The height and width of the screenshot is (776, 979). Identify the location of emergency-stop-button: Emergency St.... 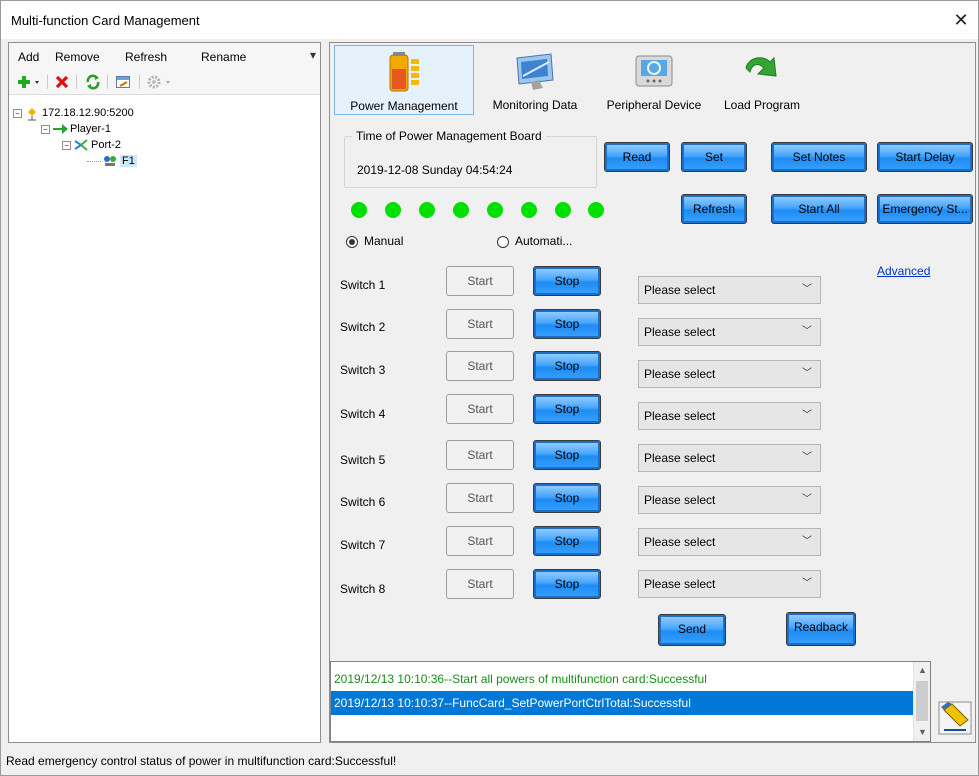
(925, 209).